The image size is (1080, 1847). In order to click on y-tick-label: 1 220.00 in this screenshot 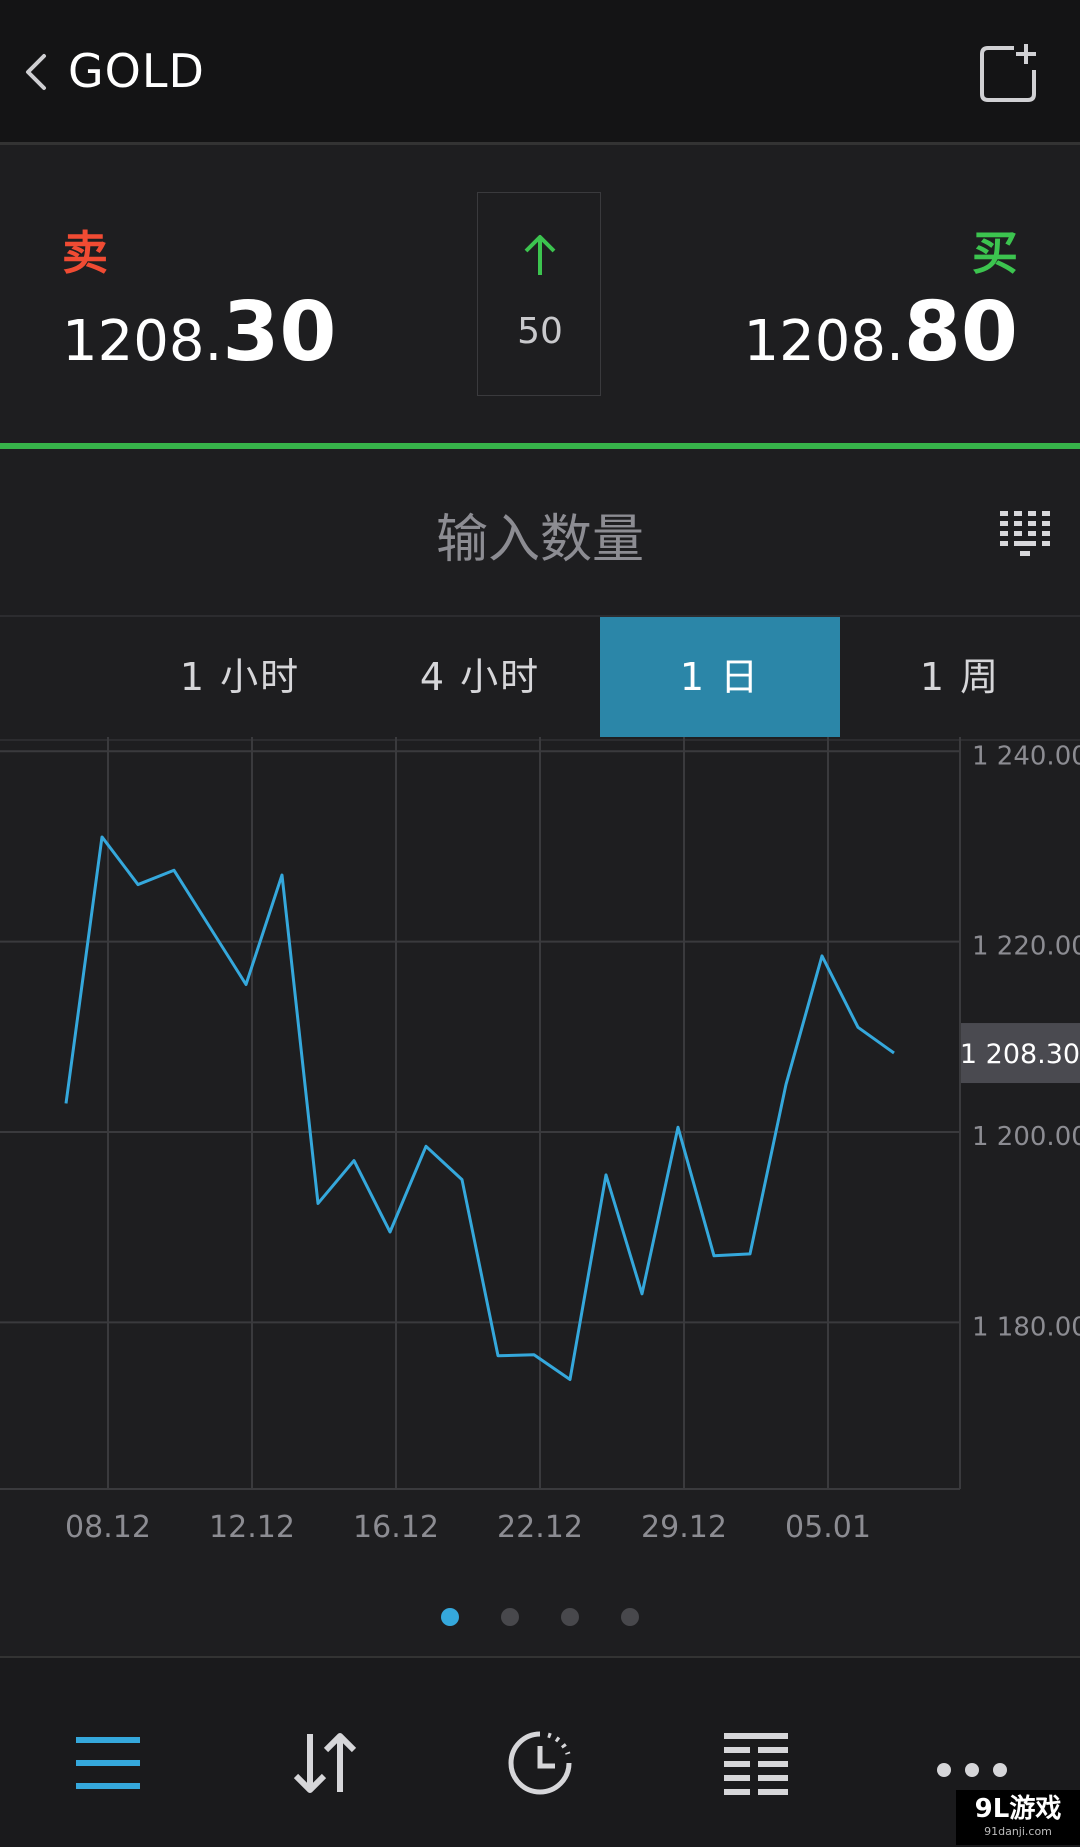, I will do `click(1026, 947)`.